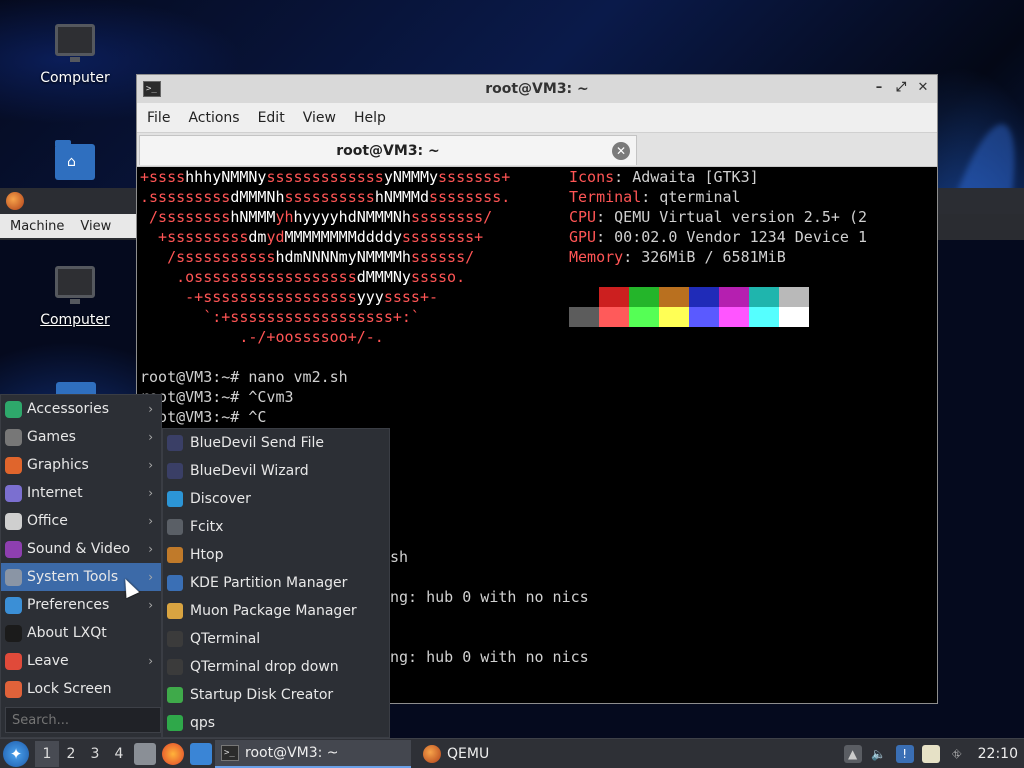 The height and width of the screenshot is (768, 1024). Describe the element at coordinates (276, 695) in the screenshot. I see `submenu-item-startup-disk-creator: Startup Disk Creator` at that location.